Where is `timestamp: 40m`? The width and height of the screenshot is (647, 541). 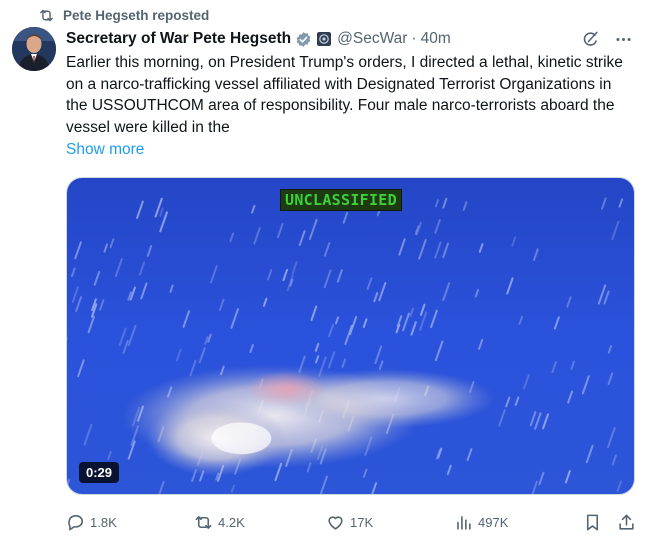
timestamp: 40m is located at coordinates (436, 39).